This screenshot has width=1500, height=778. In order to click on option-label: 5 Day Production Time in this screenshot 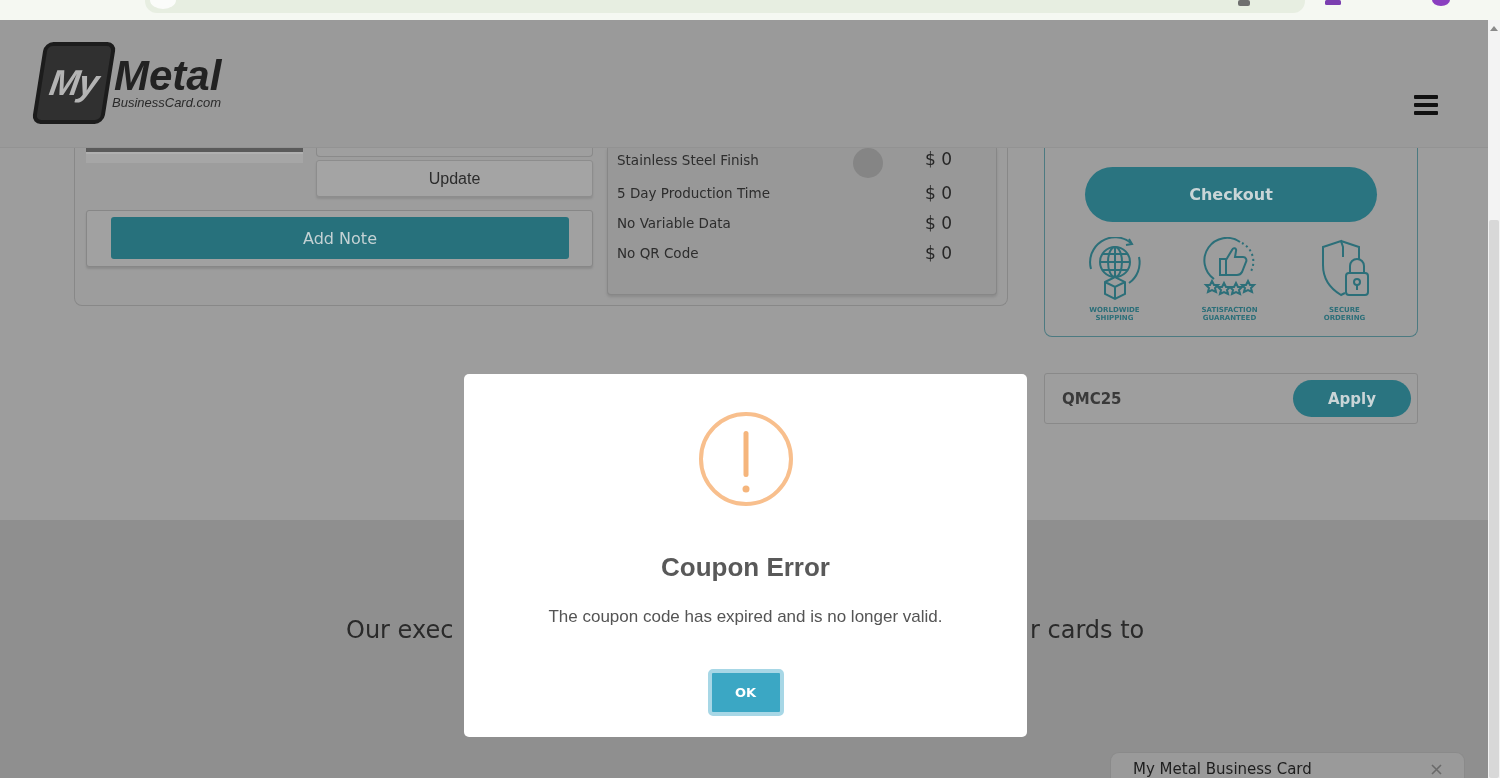, I will do `click(694, 193)`.